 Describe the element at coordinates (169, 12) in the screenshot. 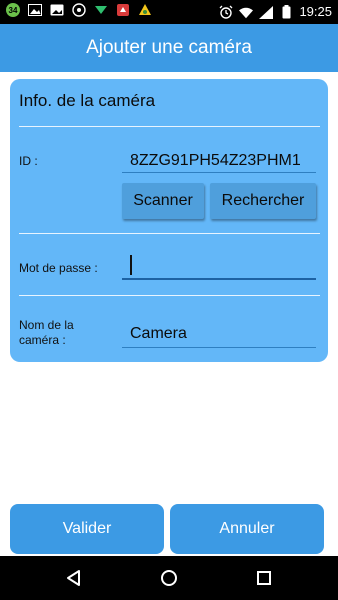

I see `status-bar: 34 19:25` at that location.